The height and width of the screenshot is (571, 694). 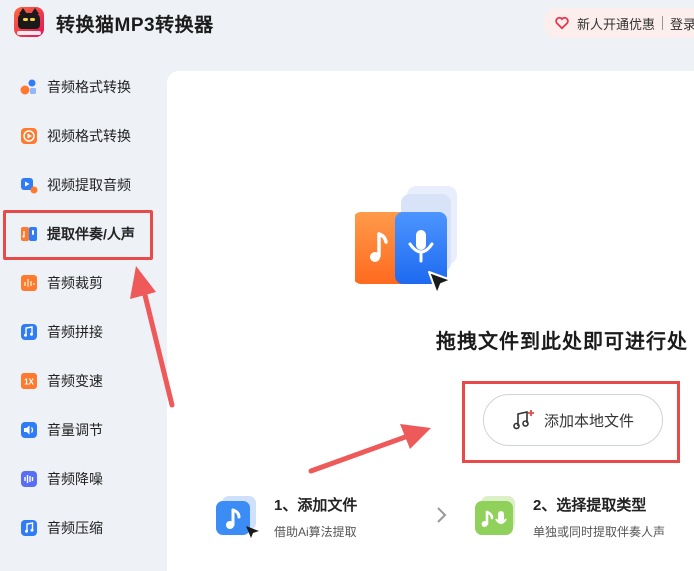 I want to click on add-local-file-button: 添加本地文件, so click(x=573, y=420).